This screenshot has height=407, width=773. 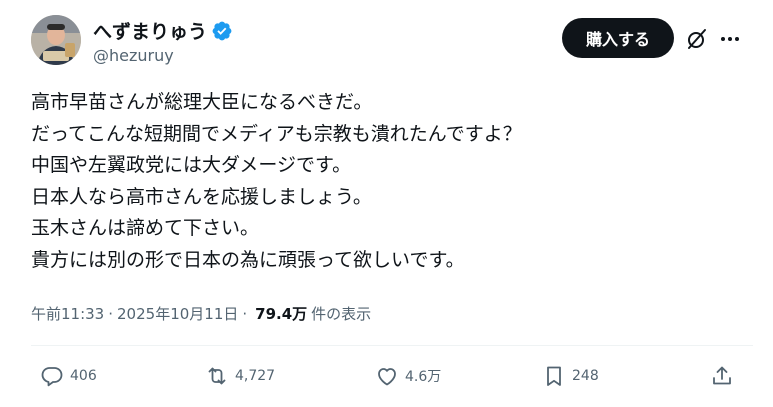 What do you see at coordinates (202, 102) in the screenshot?
I see `tweet-line: 高市早苗さんが総理大臣になるべきだ。` at bounding box center [202, 102].